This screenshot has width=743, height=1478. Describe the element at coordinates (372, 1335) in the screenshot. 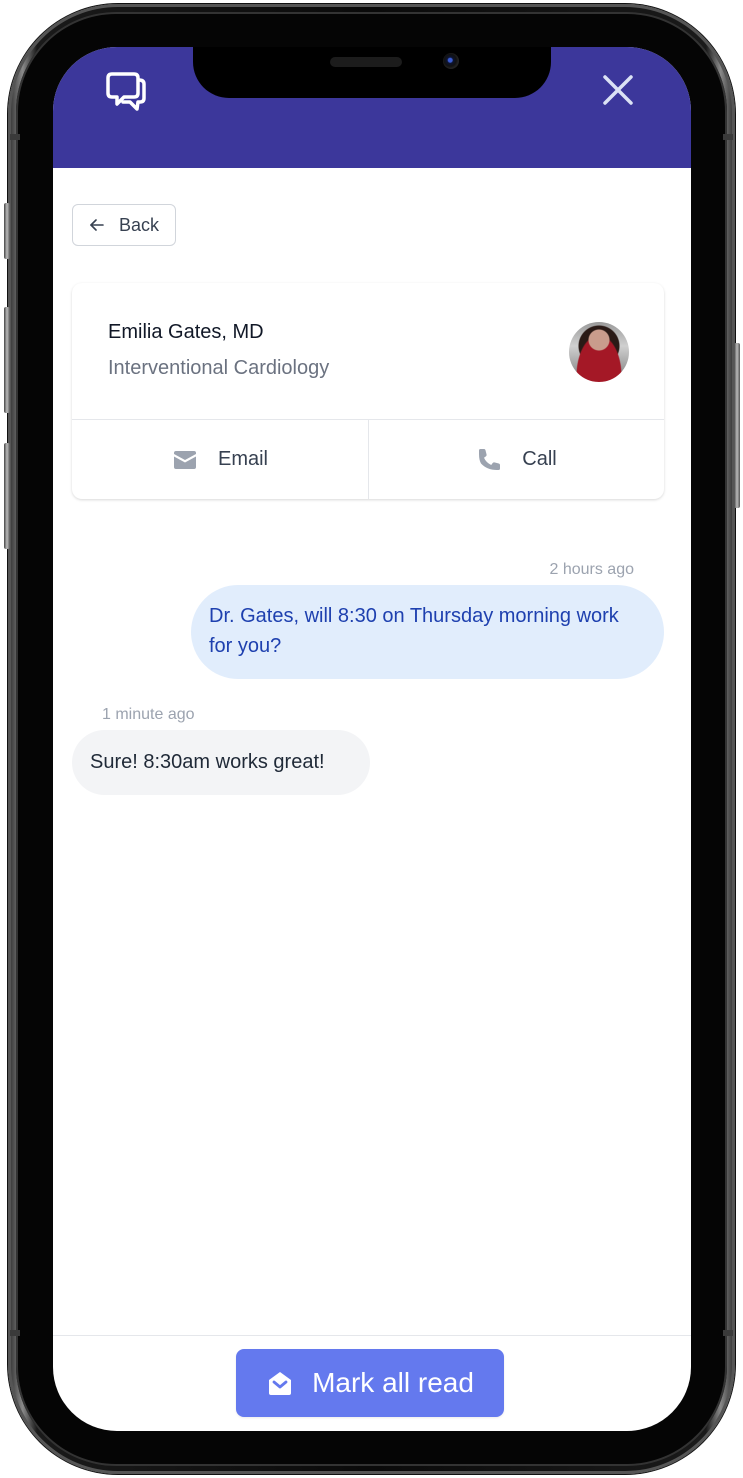

I see `footer-divider` at that location.